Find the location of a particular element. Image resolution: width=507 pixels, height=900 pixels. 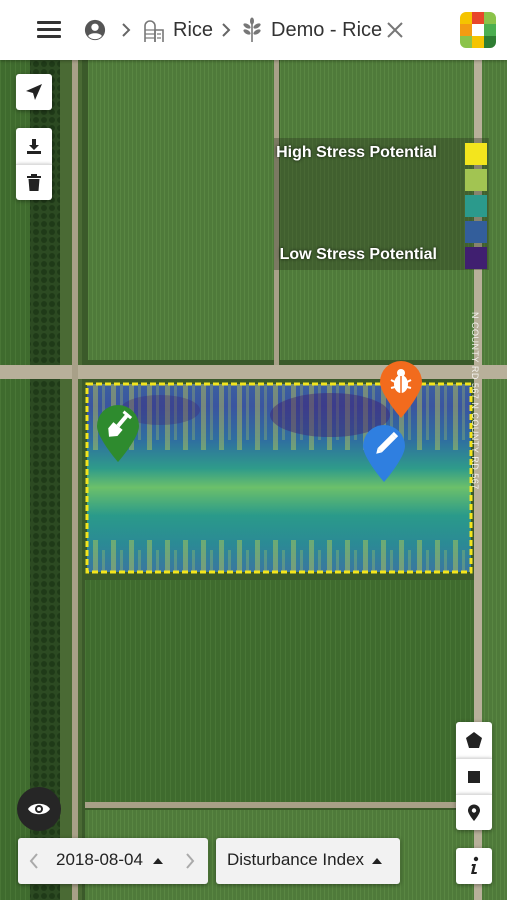

layer-selector: Disturbance Index is located at coordinates (308, 861).